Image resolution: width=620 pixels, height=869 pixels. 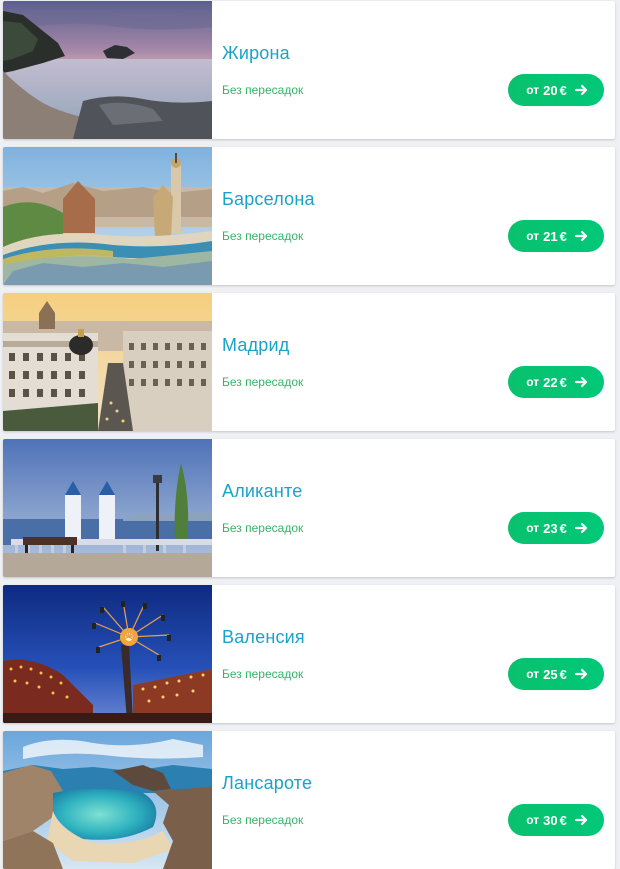 I want to click on price-amount: 21, so click(x=550, y=236).